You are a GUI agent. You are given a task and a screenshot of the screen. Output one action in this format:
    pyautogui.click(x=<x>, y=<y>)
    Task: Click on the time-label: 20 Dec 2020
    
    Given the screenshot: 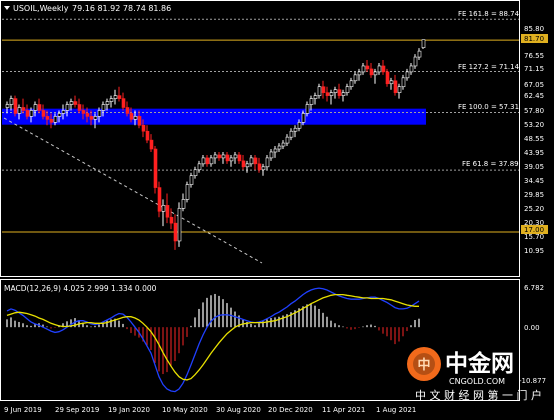 What is the action you would take?
    pyautogui.click(x=290, y=410)
    